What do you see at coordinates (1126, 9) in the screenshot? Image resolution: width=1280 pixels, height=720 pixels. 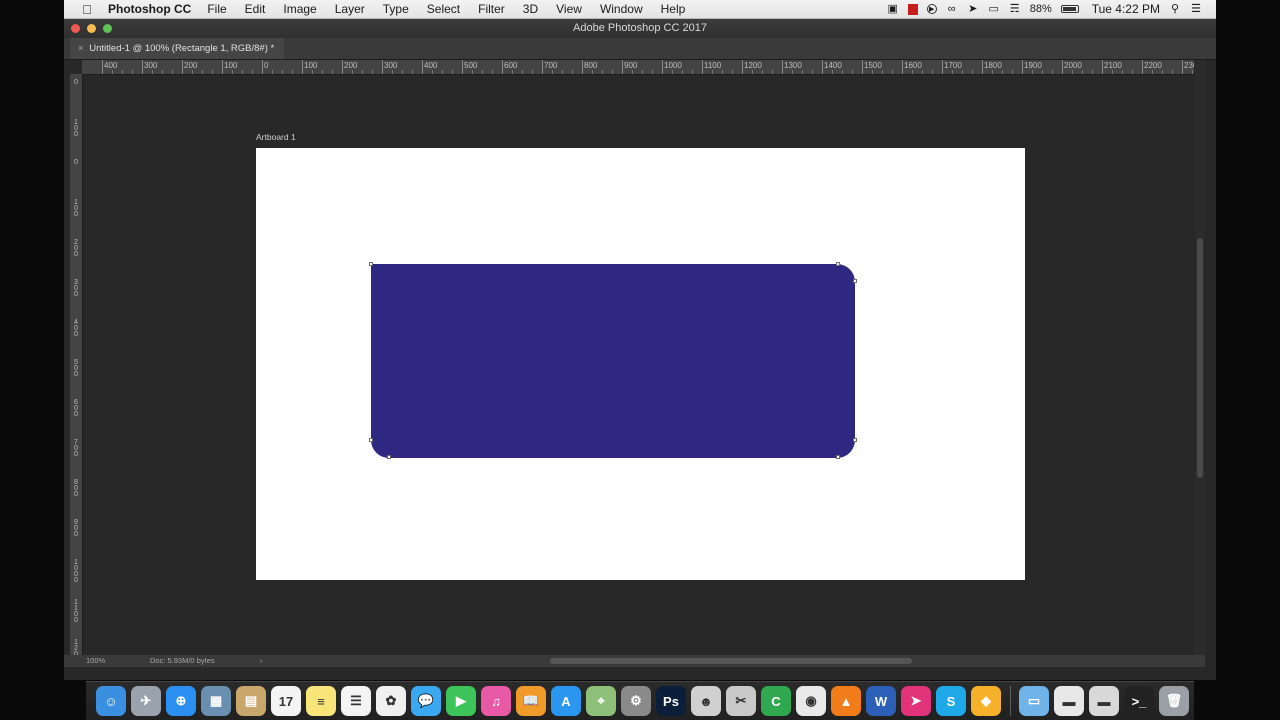 I see `menu-bar-clock: Tue 4:22 PM` at bounding box center [1126, 9].